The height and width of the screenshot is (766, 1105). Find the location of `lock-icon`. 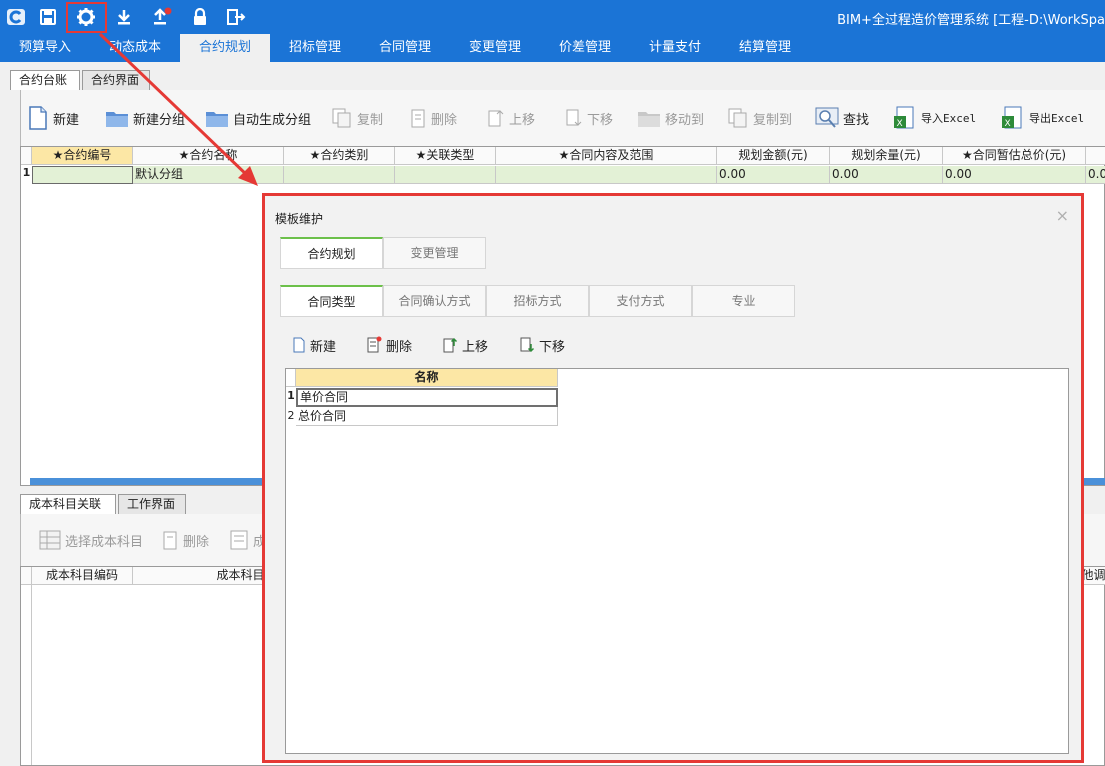

lock-icon is located at coordinates (200, 17).